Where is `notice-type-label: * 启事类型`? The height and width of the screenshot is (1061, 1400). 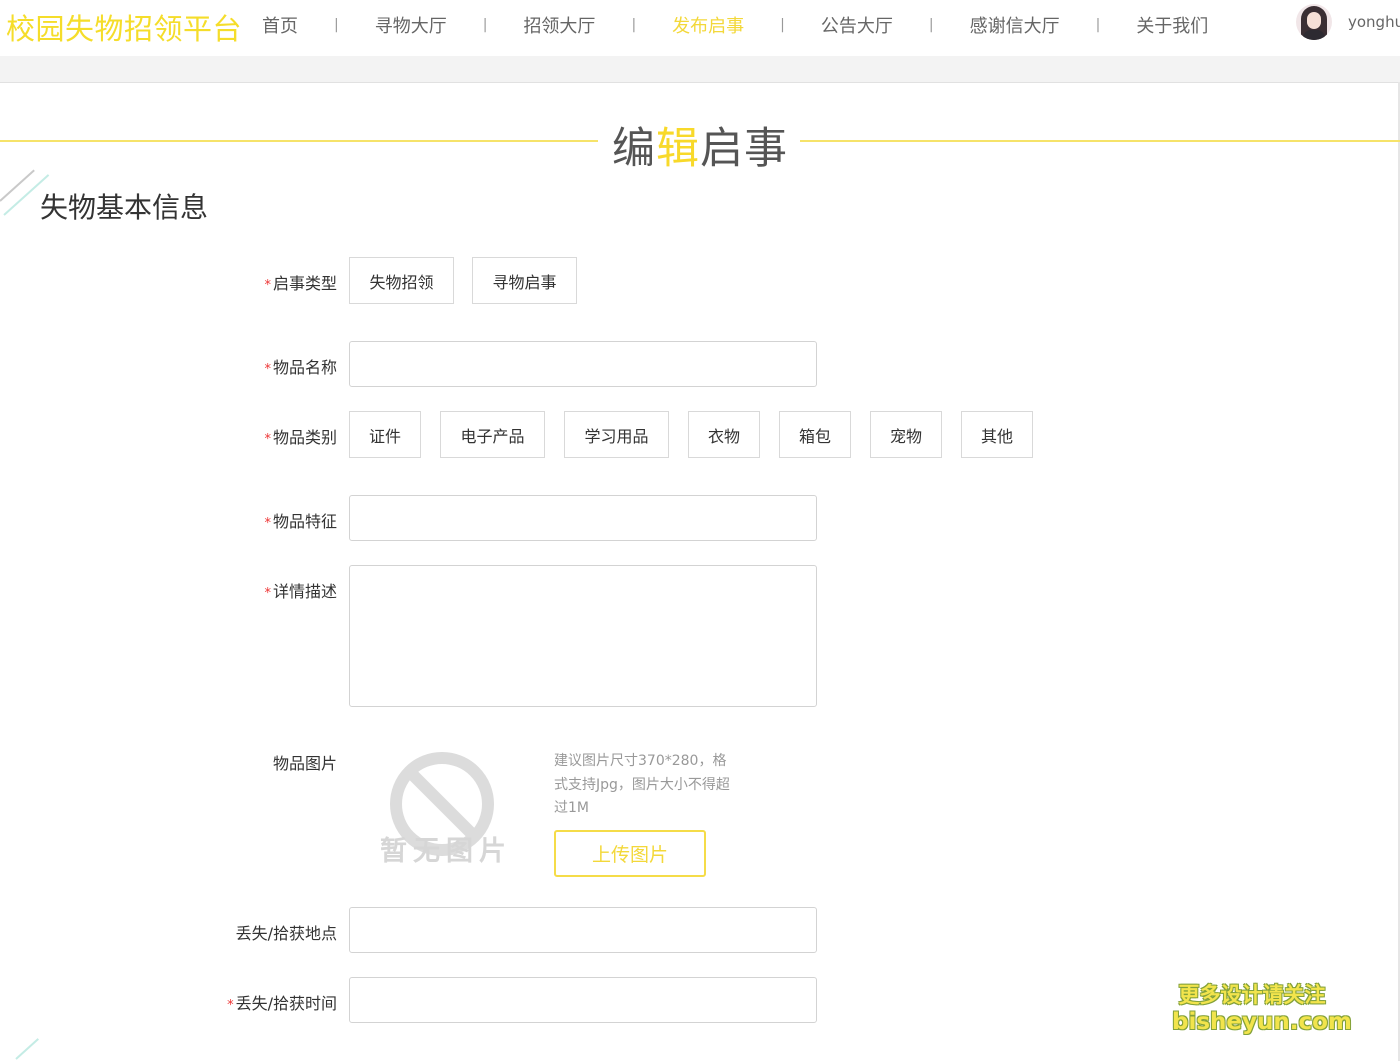
notice-type-label: * 启事类型 is located at coordinates (300, 283).